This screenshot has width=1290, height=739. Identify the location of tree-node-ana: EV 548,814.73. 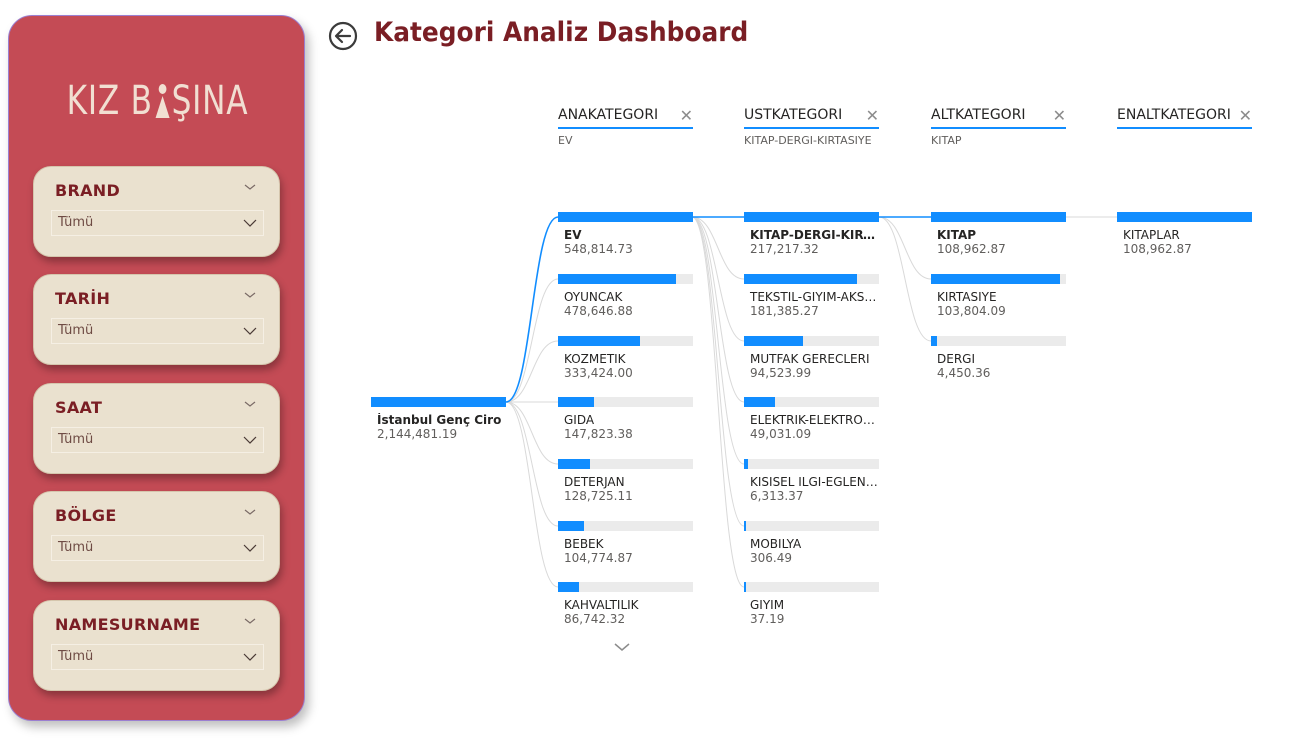
(625, 234).